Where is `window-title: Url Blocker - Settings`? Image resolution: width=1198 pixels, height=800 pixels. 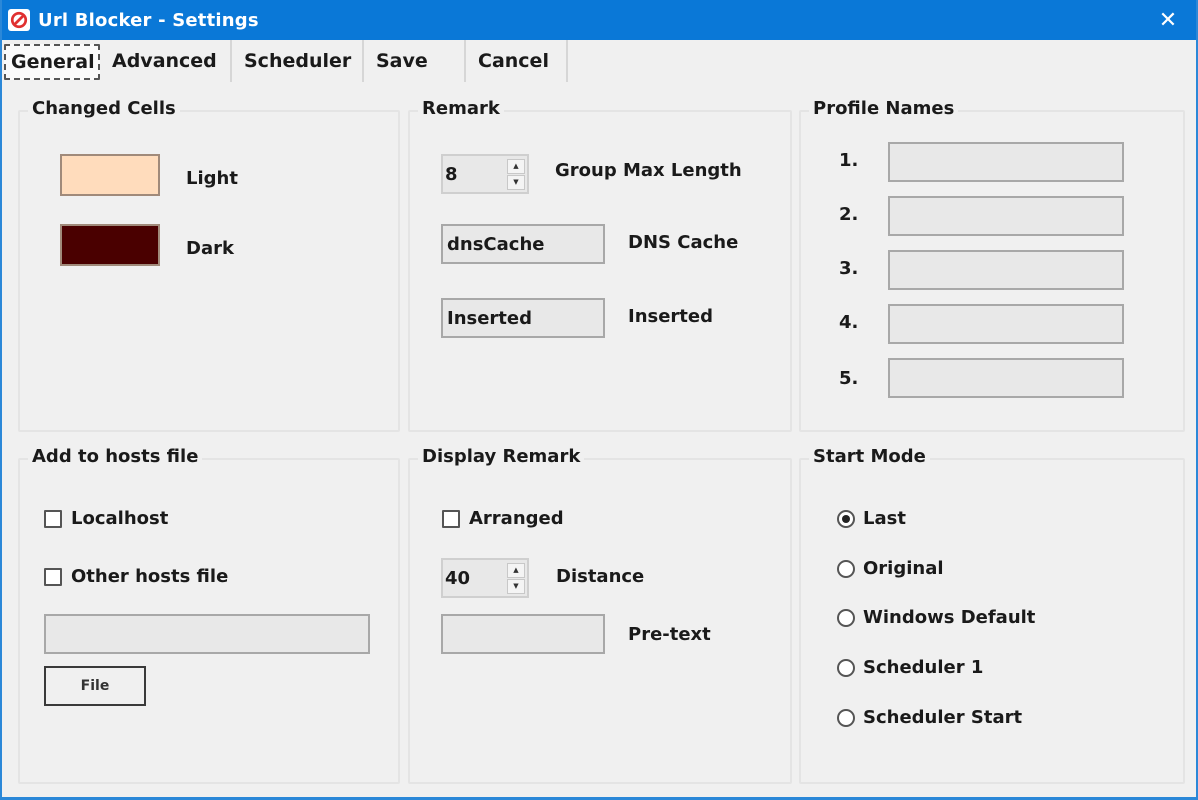
window-title: Url Blocker - Settings is located at coordinates (148, 20).